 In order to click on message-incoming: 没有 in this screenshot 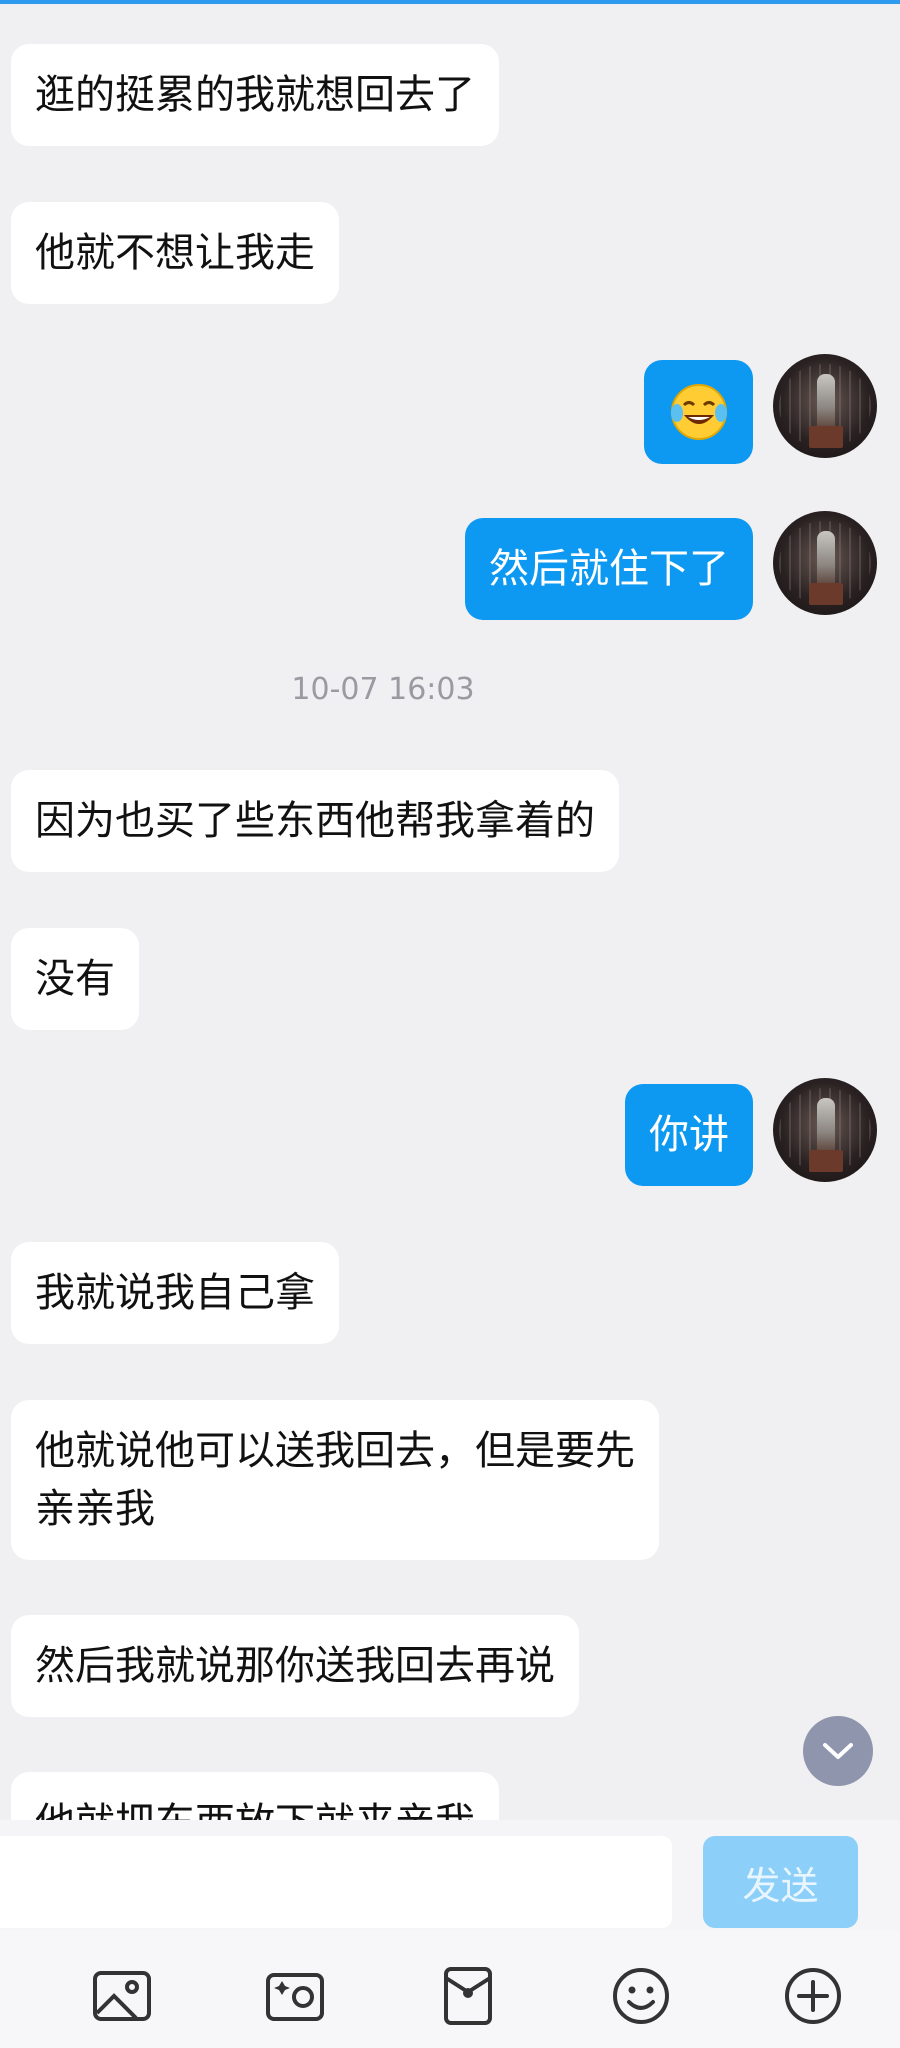, I will do `click(75, 979)`.